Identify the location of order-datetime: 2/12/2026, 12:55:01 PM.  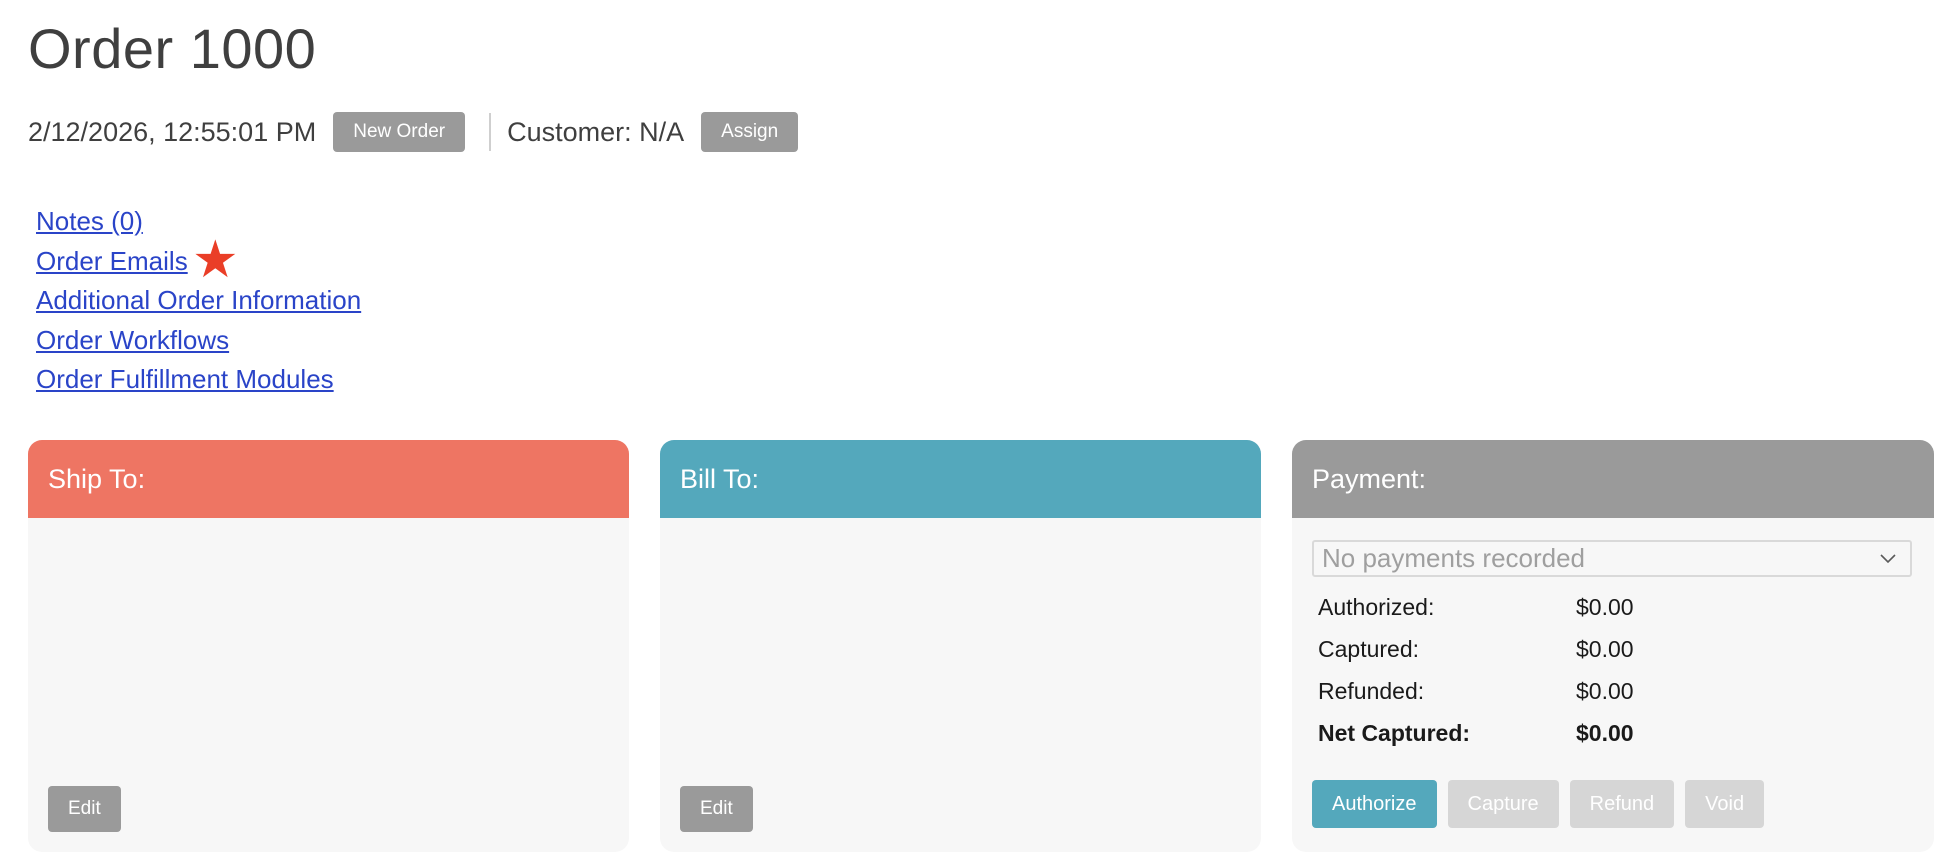
(172, 131).